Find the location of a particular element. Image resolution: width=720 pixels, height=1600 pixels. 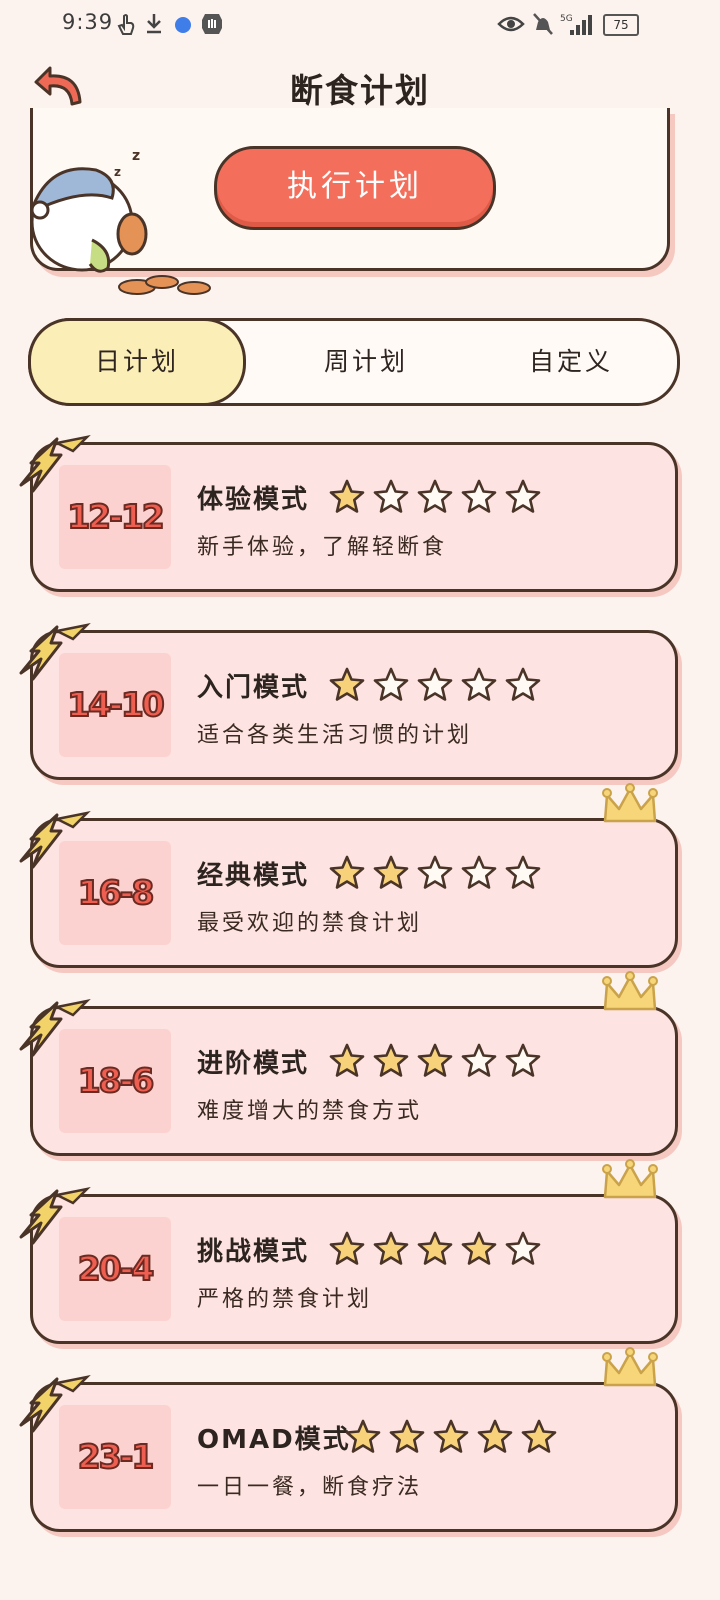

plan-title: 进阶模式 is located at coordinates (253, 1064).